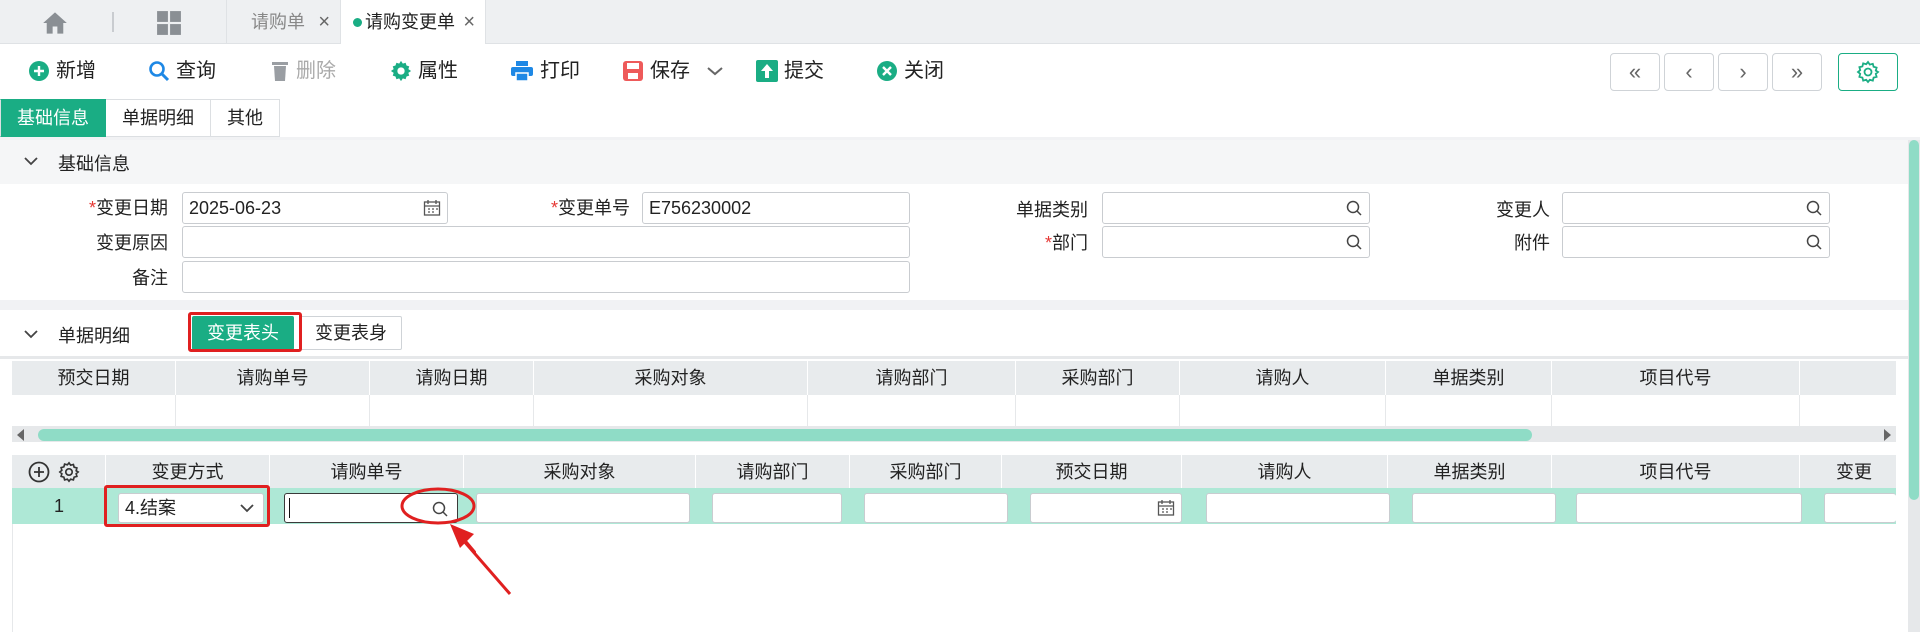 The height and width of the screenshot is (632, 1920). I want to click on doc-type-field, so click(1236, 208).